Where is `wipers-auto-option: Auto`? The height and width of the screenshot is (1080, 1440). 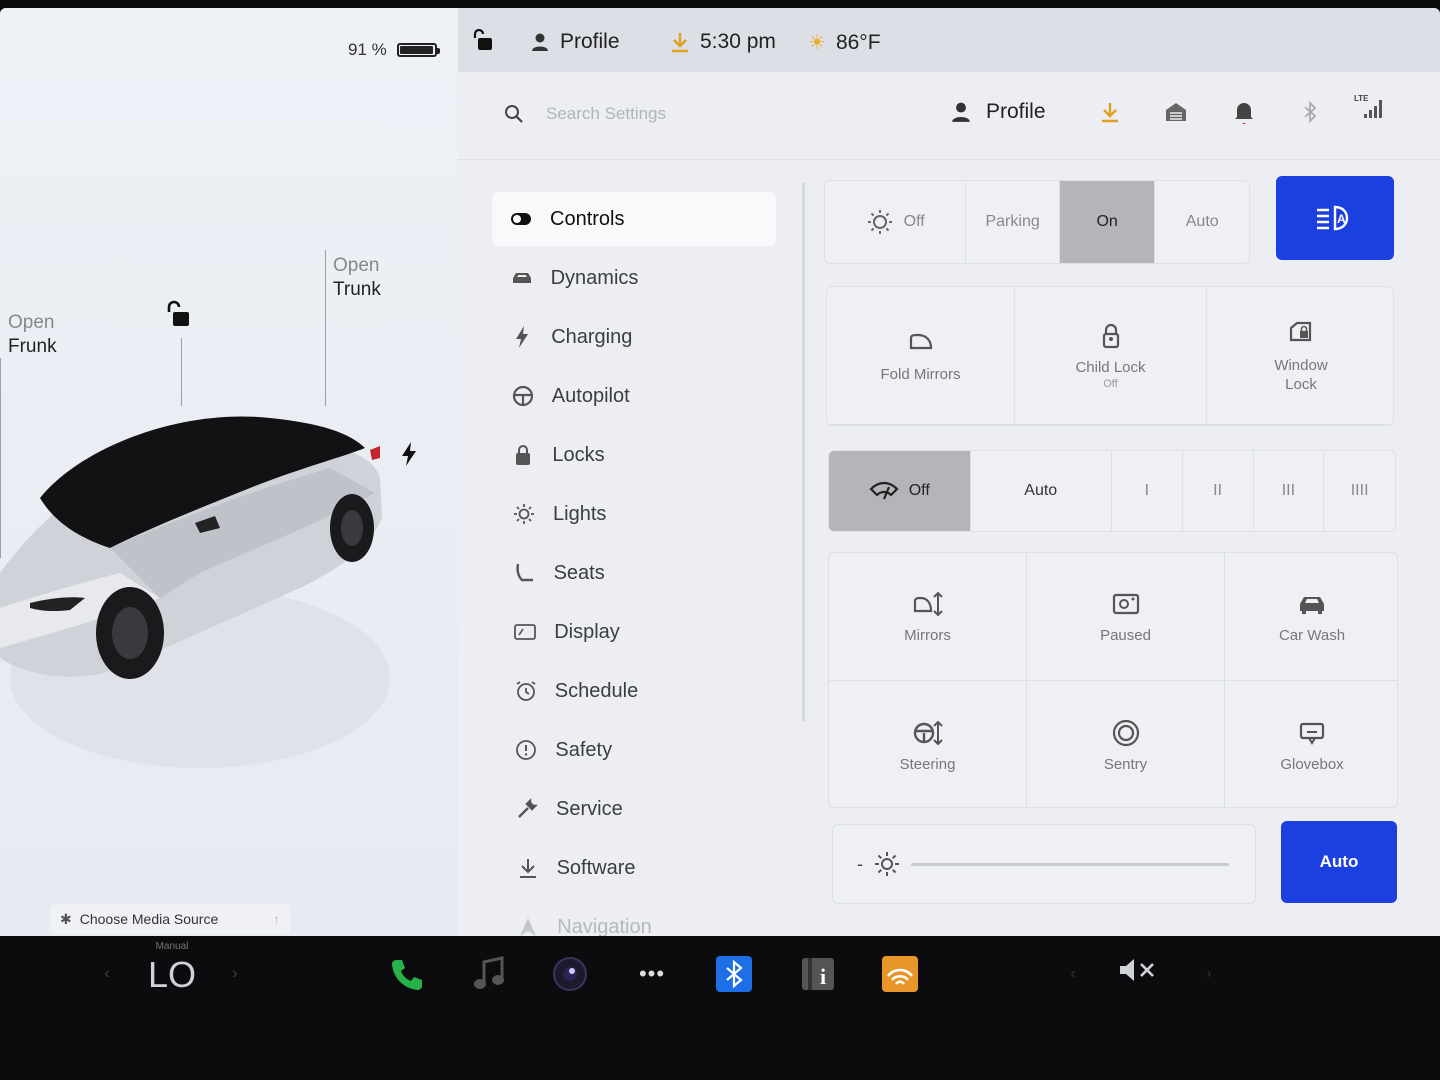
wipers-auto-option: Auto is located at coordinates (1041, 491).